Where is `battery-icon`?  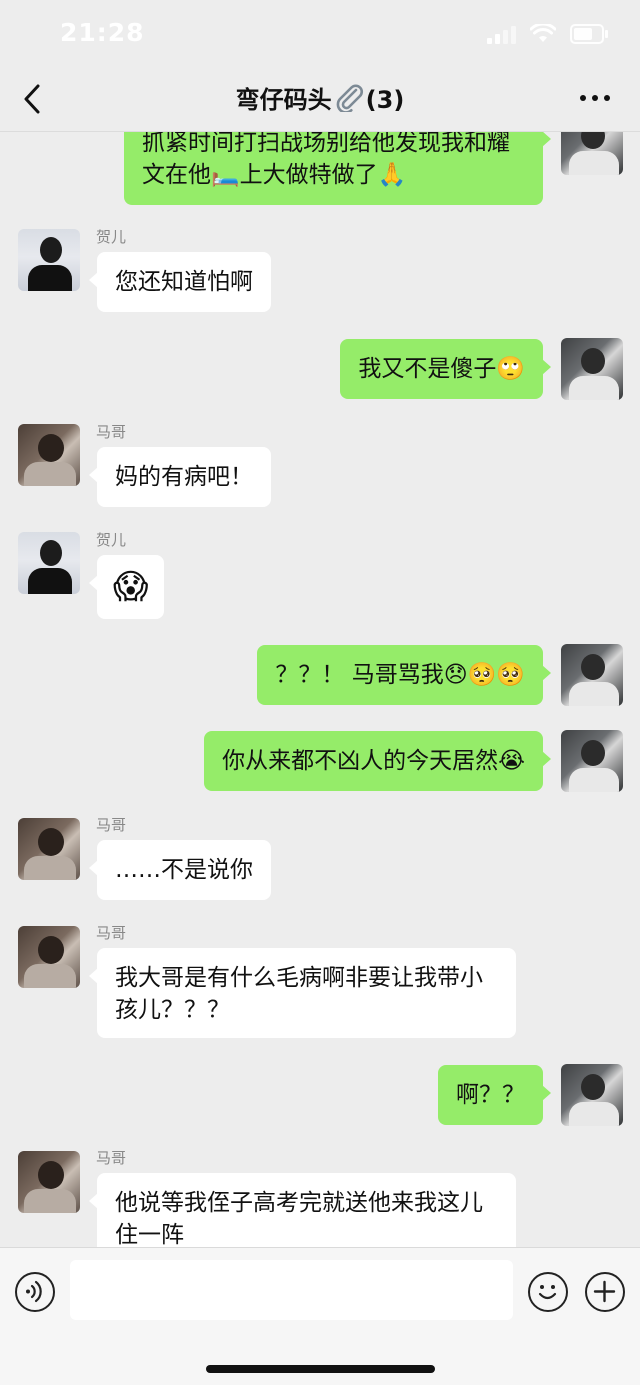
battery-icon is located at coordinates (589, 34).